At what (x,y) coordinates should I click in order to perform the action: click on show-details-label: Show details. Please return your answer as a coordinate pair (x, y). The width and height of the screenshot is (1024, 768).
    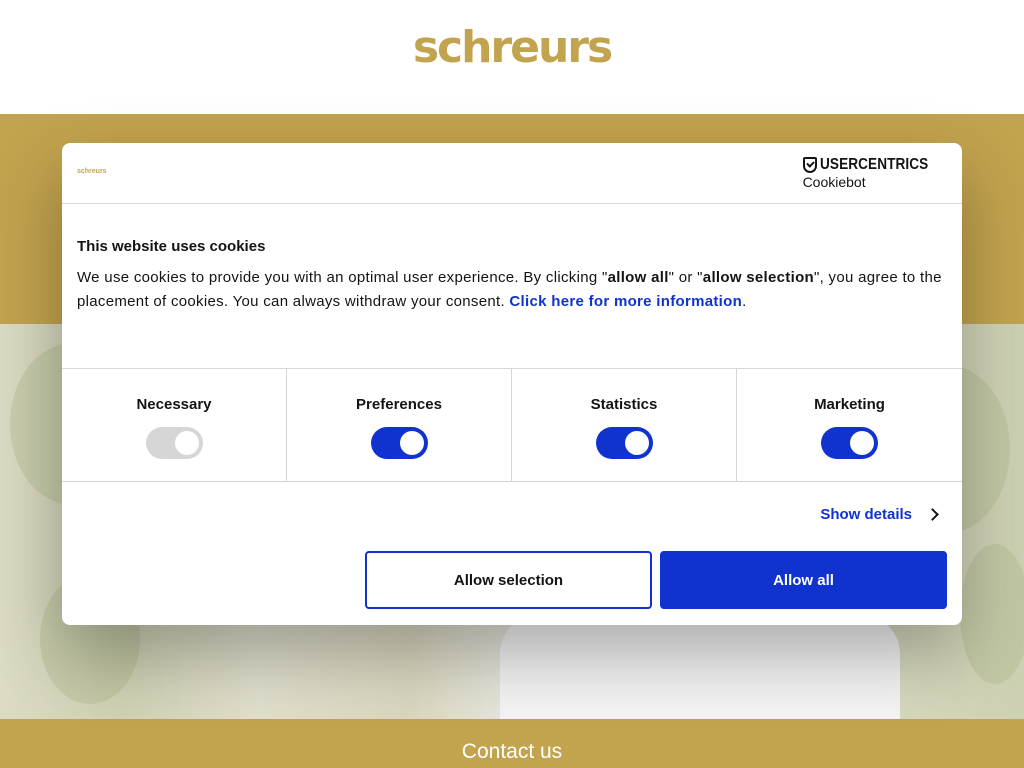
    Looking at the image, I should click on (866, 514).